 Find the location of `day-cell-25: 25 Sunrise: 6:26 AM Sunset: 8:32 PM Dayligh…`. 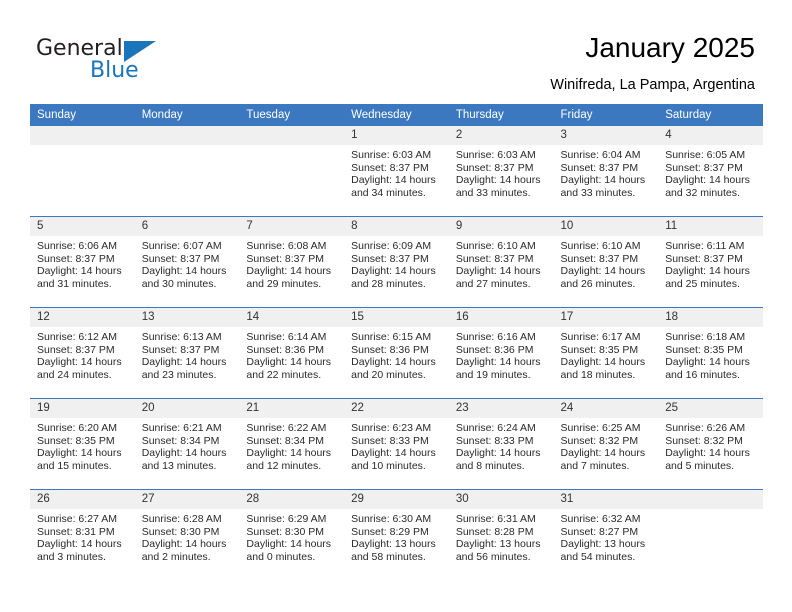

day-cell-25: 25 Sunrise: 6:26 AM Sunset: 8:32 PM Dayligh… is located at coordinates (710, 444).